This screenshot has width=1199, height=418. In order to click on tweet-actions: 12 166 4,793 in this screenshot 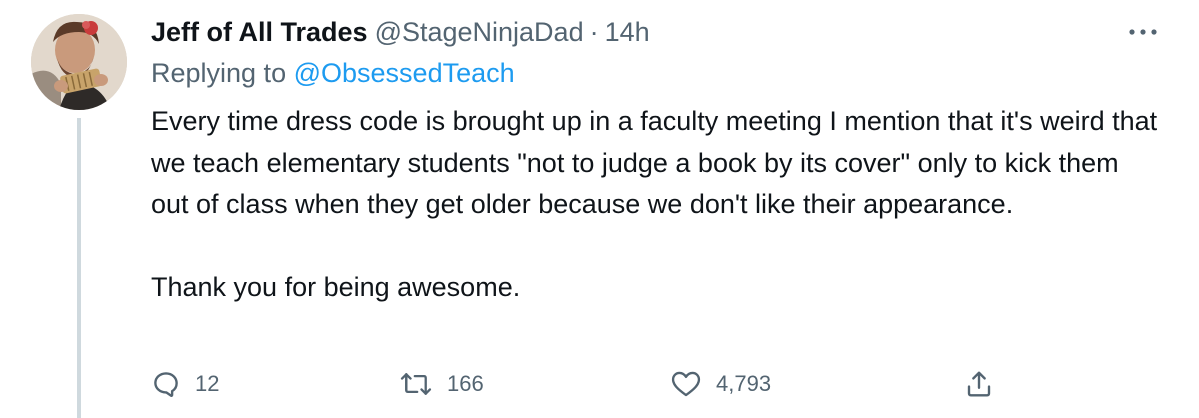, I will do `click(581, 384)`.